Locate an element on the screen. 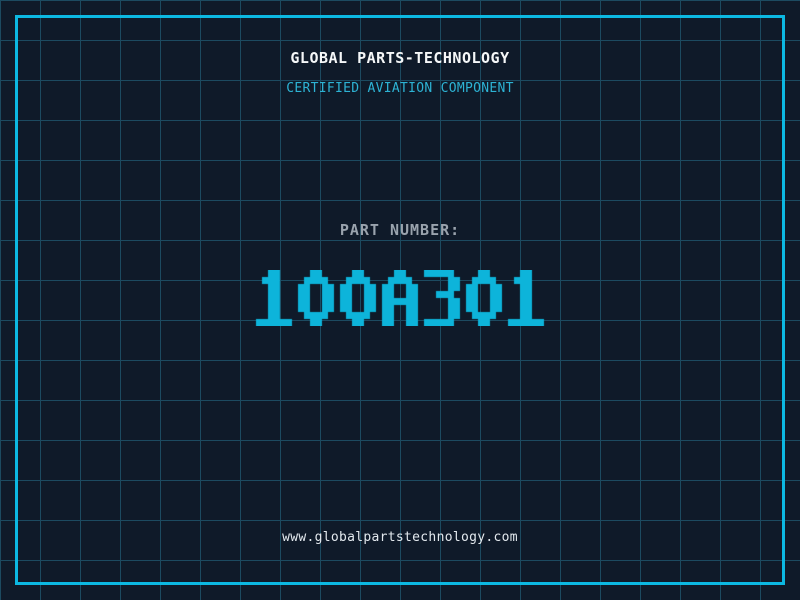  part-number-display is located at coordinates (400, 298).